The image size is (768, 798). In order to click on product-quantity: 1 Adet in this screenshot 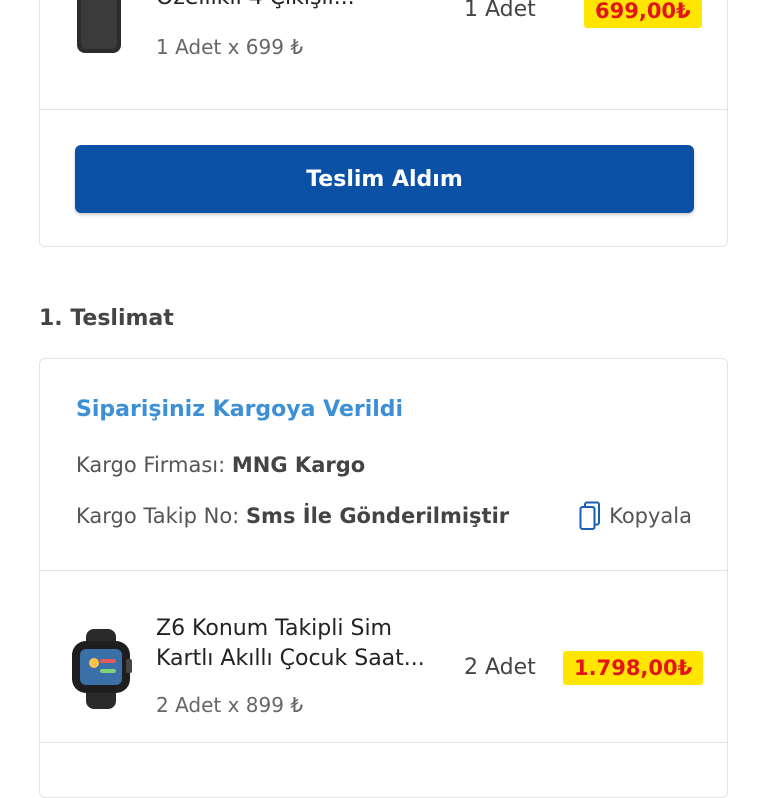, I will do `click(500, 11)`.